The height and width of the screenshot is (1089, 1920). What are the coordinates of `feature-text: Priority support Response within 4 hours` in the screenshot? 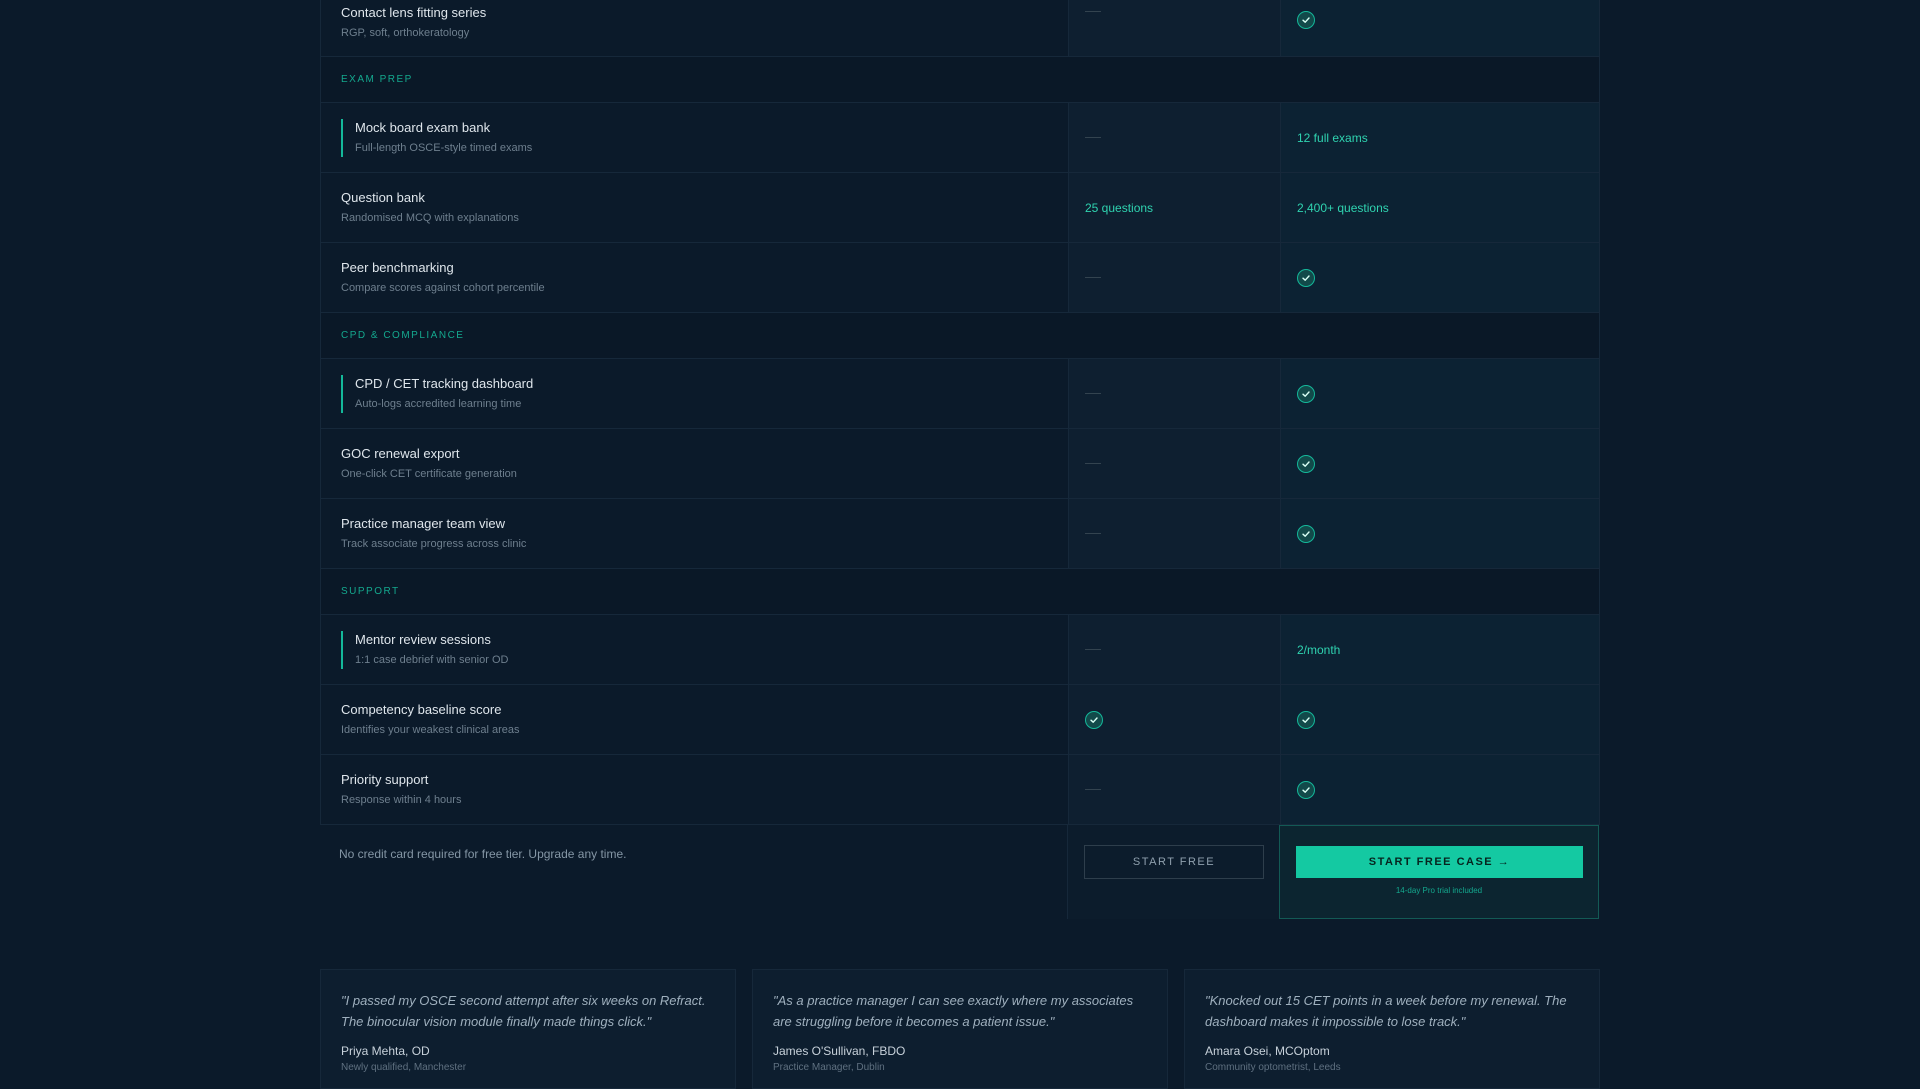 It's located at (704, 790).